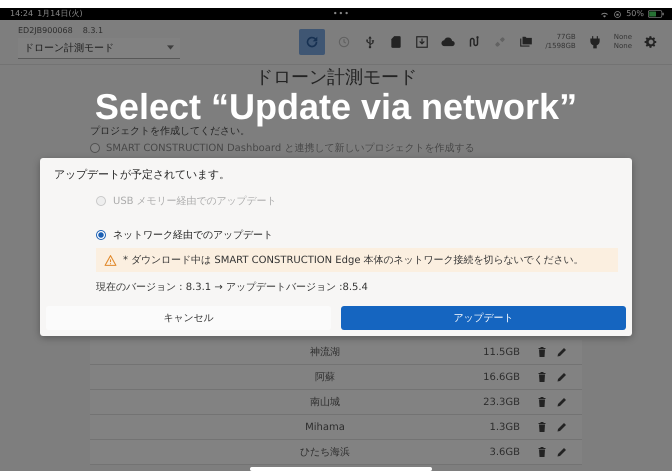 The width and height of the screenshot is (672, 471). I want to click on project-name: 阿蘇, so click(325, 377).